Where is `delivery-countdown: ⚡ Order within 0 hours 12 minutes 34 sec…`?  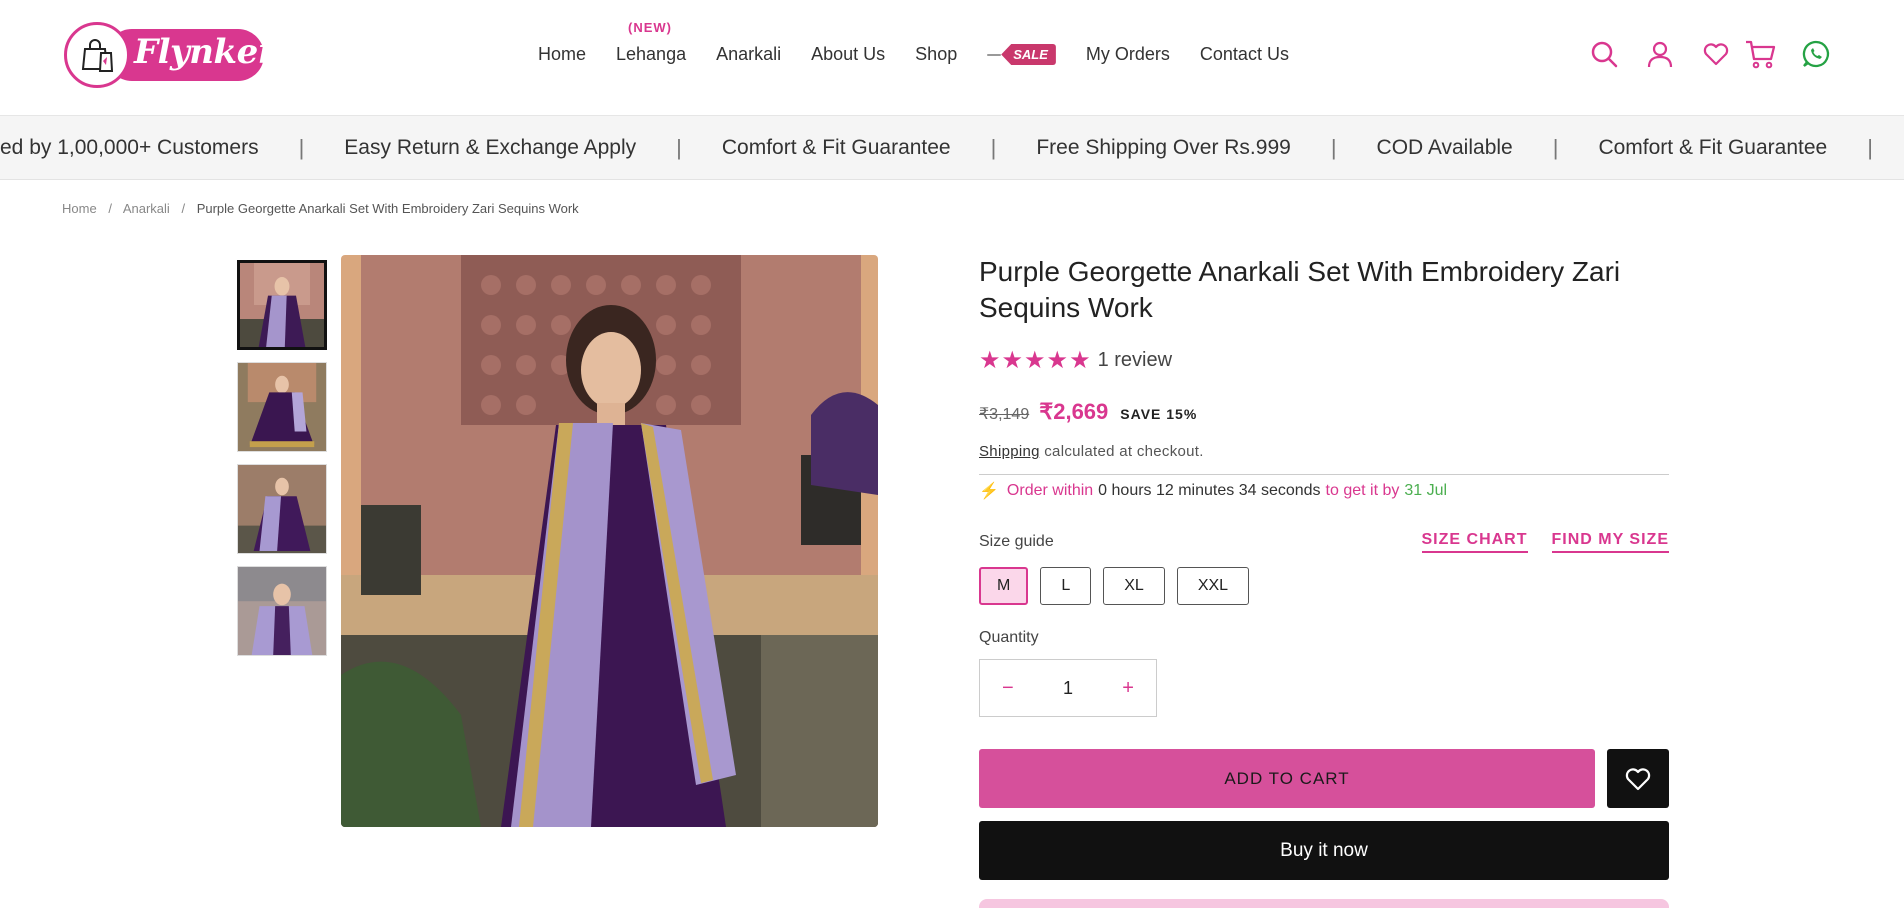 delivery-countdown: ⚡ Order within 0 hours 12 minutes 34 sec… is located at coordinates (1324, 491).